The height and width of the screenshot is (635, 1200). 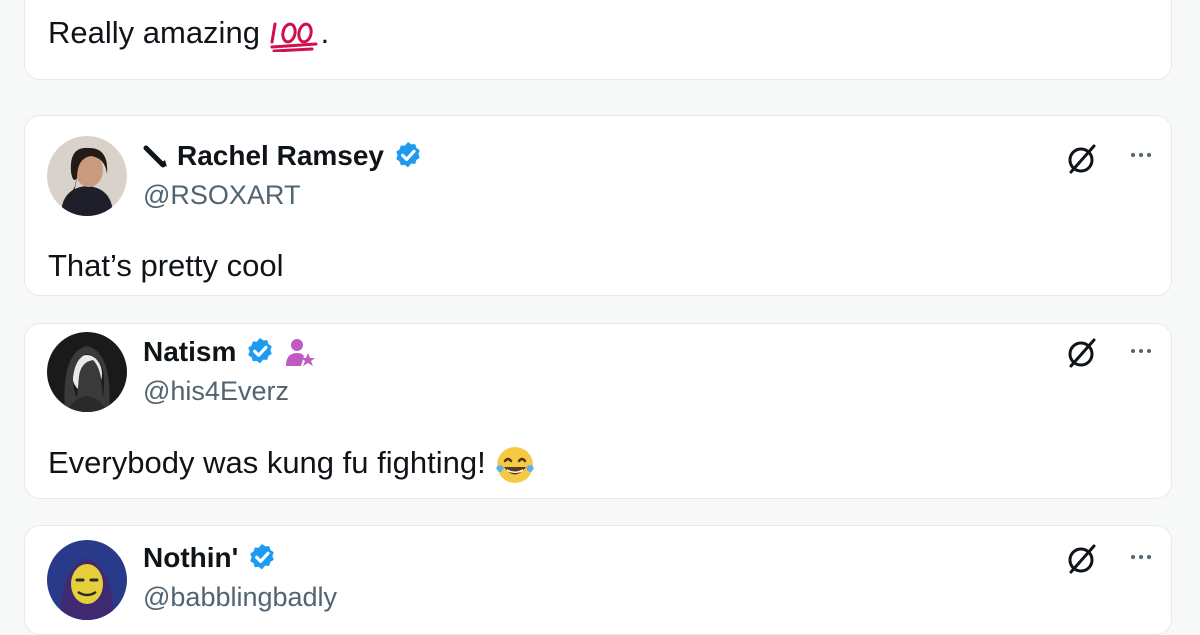 What do you see at coordinates (190, 558) in the screenshot?
I see `author-name: Nothin'` at bounding box center [190, 558].